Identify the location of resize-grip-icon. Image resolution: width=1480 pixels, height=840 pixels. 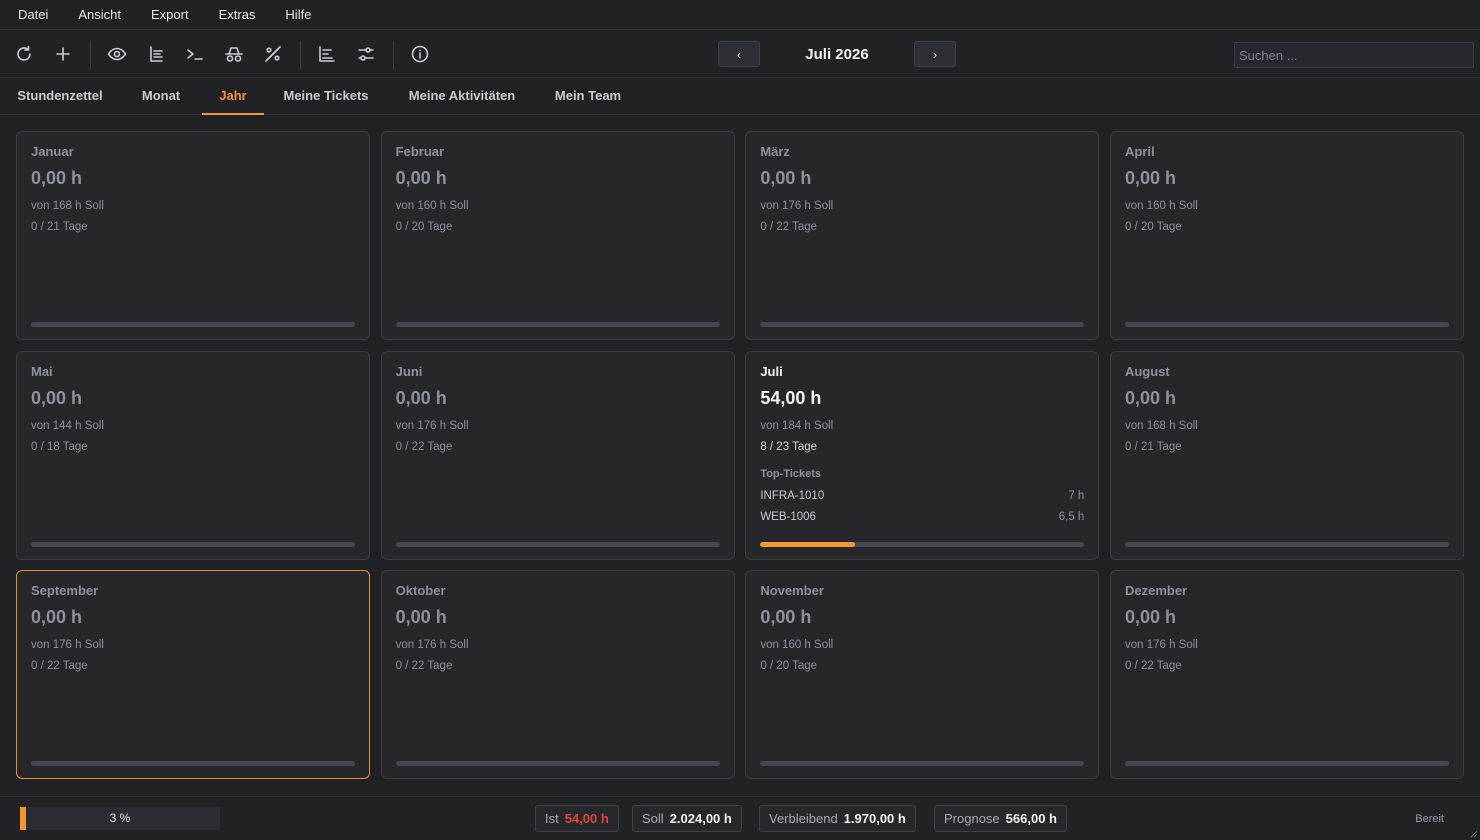
(1473, 833).